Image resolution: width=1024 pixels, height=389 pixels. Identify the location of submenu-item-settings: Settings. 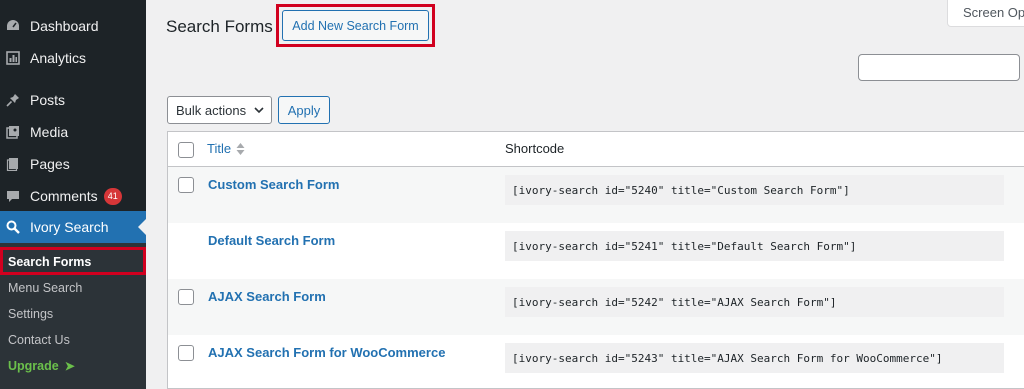
(73, 314).